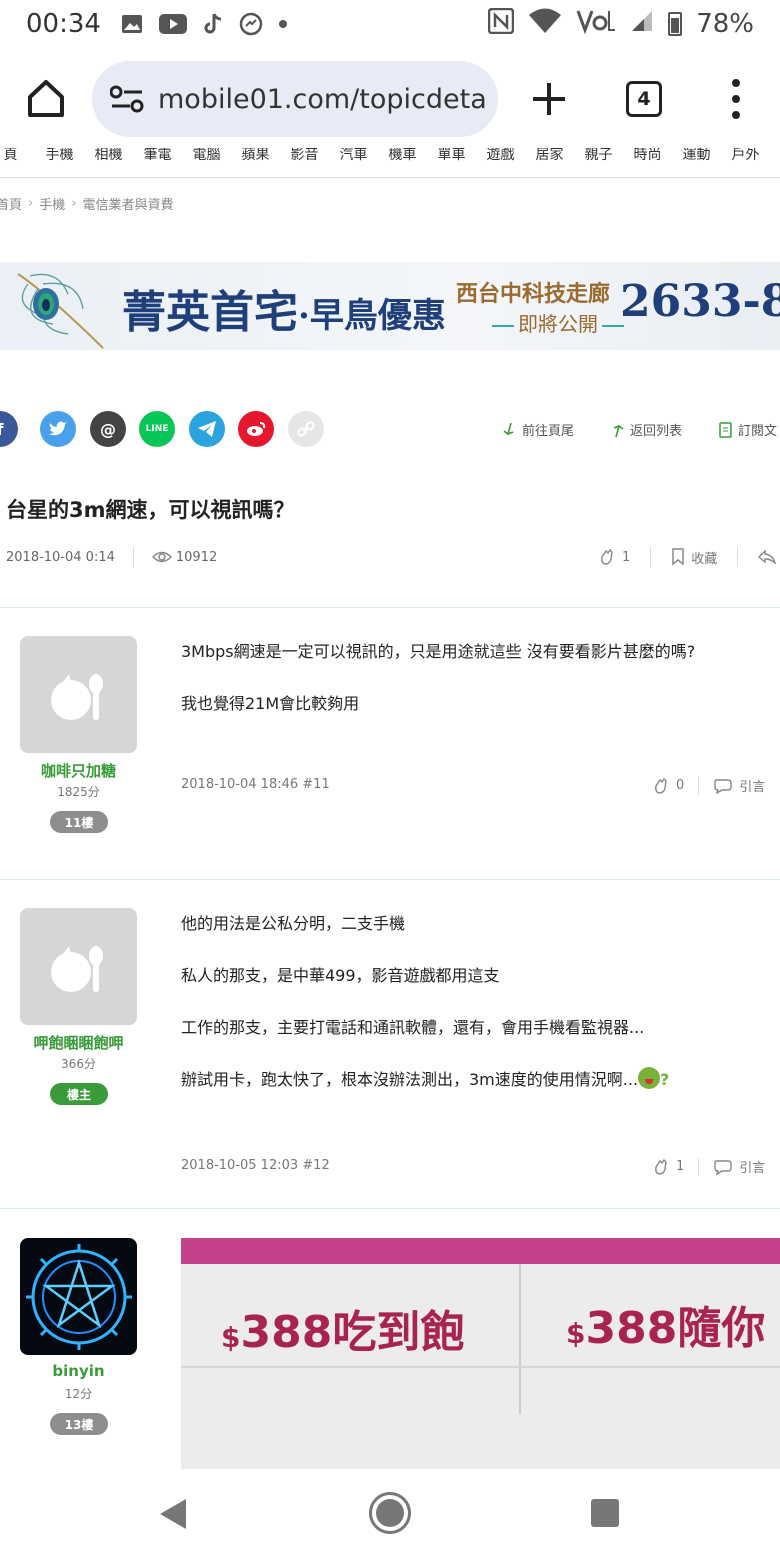 The width and height of the screenshot is (780, 1560). What do you see at coordinates (390, 24) in the screenshot?
I see `status-bar: 00:34 78%` at bounding box center [390, 24].